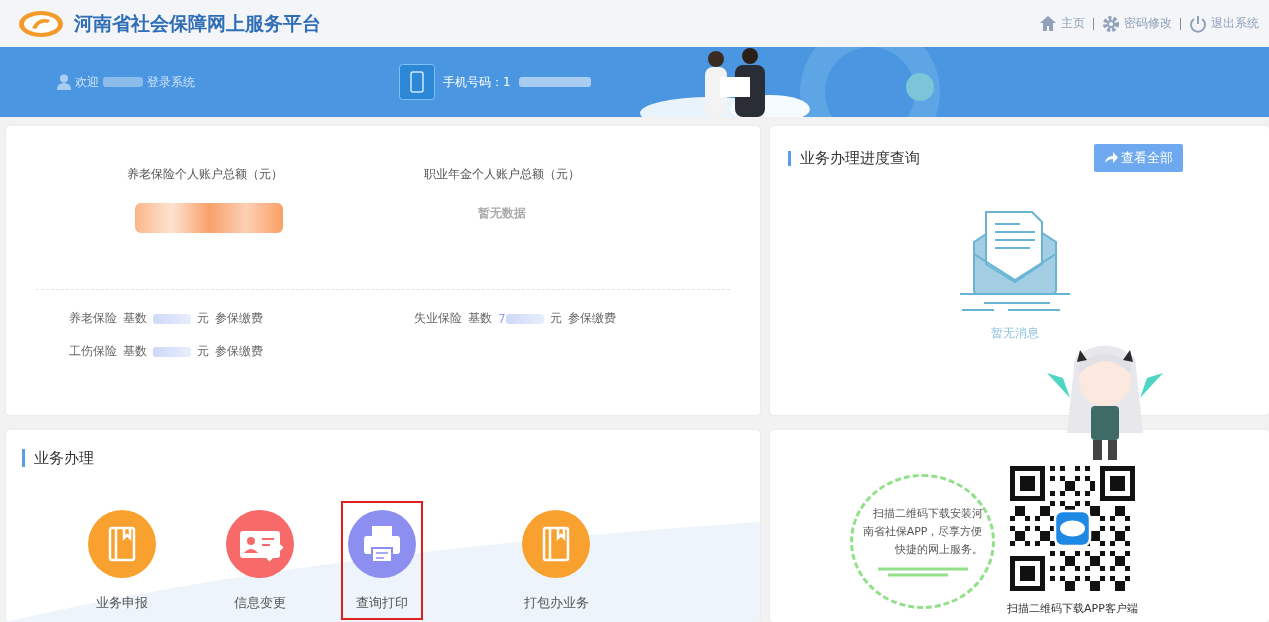 The image size is (1269, 622). What do you see at coordinates (1014, 333) in the screenshot?
I see `empty-text: 暂无消息` at bounding box center [1014, 333].